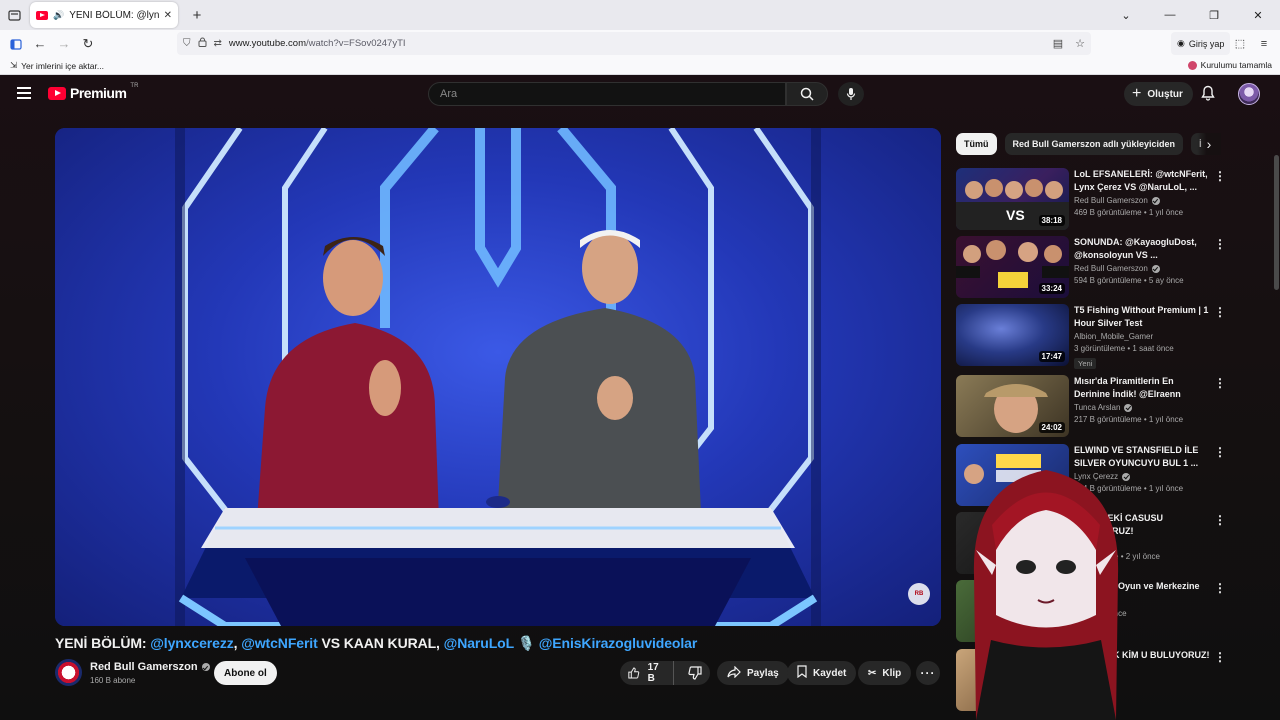  What do you see at coordinates (197, 15) in the screenshot?
I see `new-tab-button: +` at bounding box center [197, 15].